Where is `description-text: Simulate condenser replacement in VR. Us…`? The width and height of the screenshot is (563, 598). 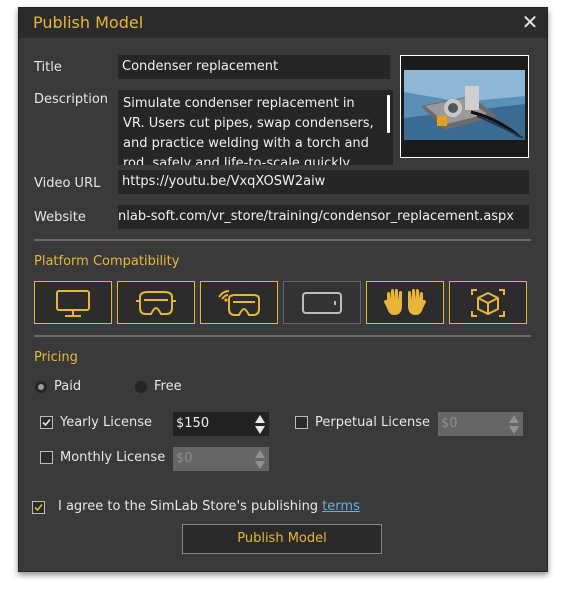 description-text: Simulate condenser replacement in VR. Us… is located at coordinates (248, 130).